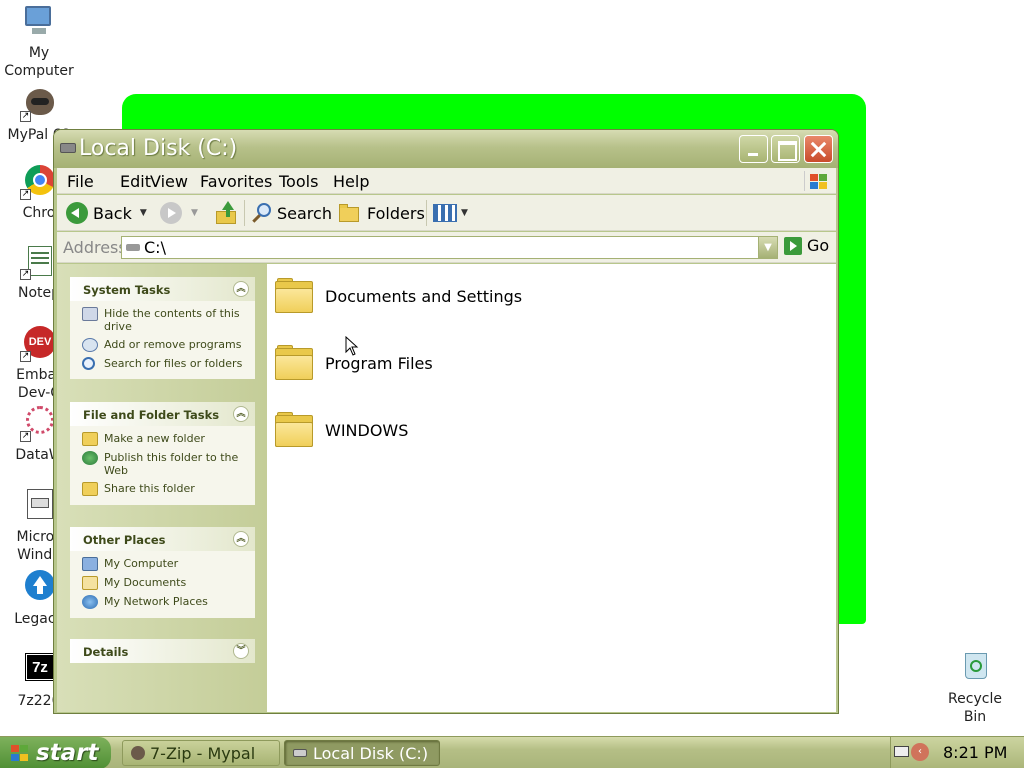 Image resolution: width=1024 pixels, height=768 pixels. Describe the element at coordinates (135, 181) in the screenshot. I see `menu-edit: Edit` at that location.